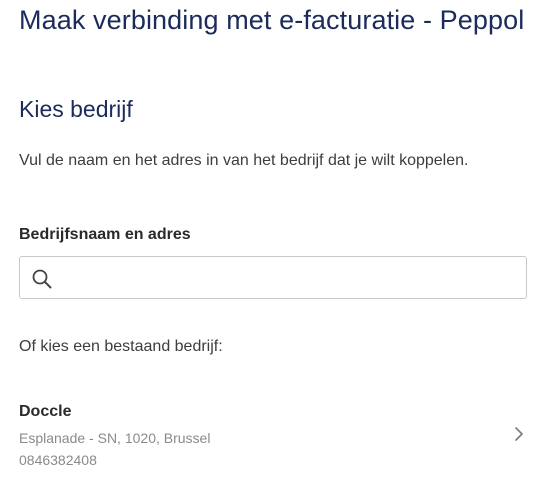  What do you see at coordinates (291, 277) in the screenshot?
I see `company-search-input` at bounding box center [291, 277].